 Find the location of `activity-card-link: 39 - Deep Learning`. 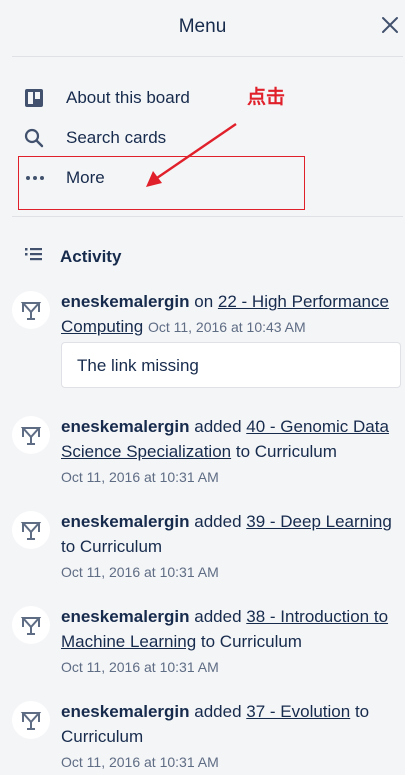

activity-card-link: 39 - Deep Learning is located at coordinates (319, 521).